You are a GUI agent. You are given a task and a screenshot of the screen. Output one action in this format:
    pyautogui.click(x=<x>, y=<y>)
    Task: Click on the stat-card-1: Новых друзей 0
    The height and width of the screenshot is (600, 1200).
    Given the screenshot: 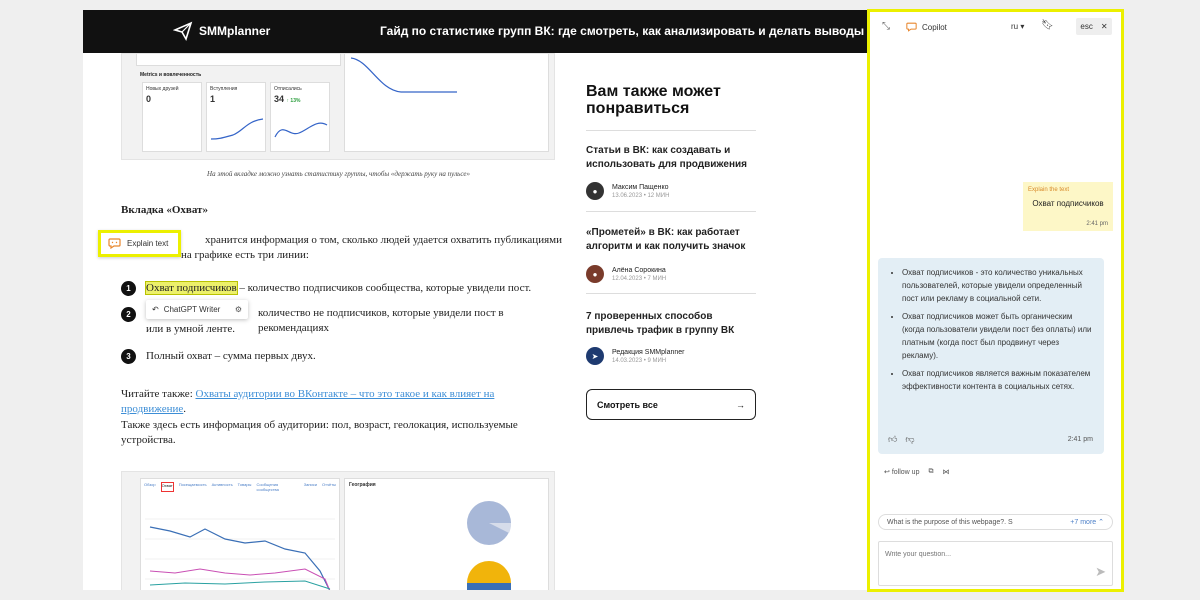 What is the action you would take?
    pyautogui.click(x=172, y=117)
    